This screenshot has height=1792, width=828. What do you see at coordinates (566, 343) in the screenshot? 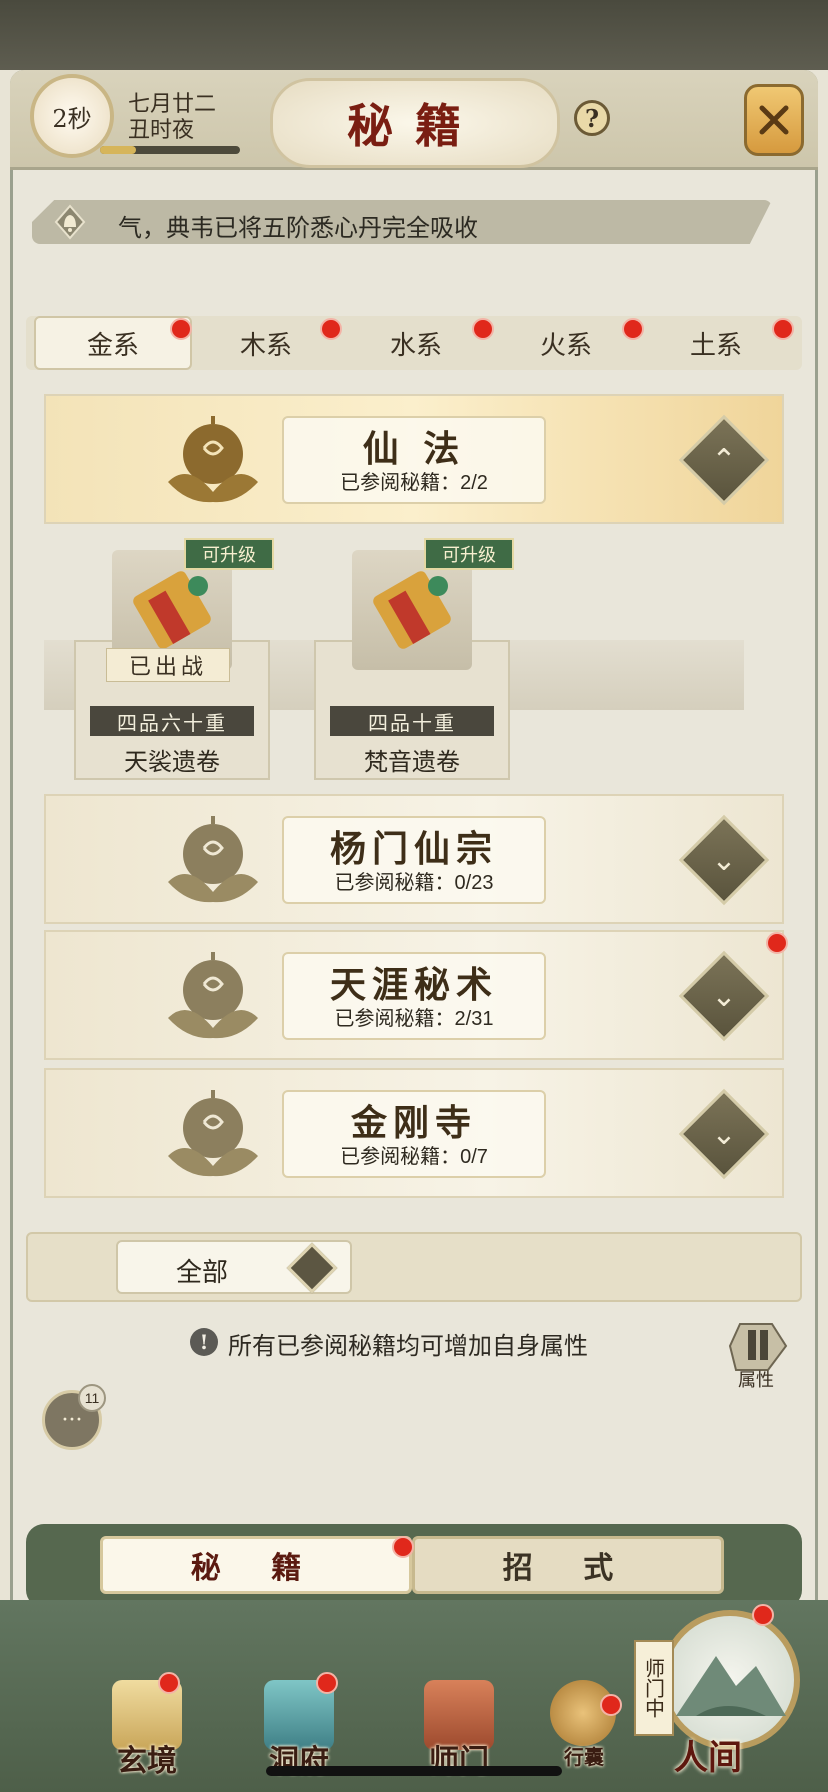
I see `tab-fire: 火系` at bounding box center [566, 343].